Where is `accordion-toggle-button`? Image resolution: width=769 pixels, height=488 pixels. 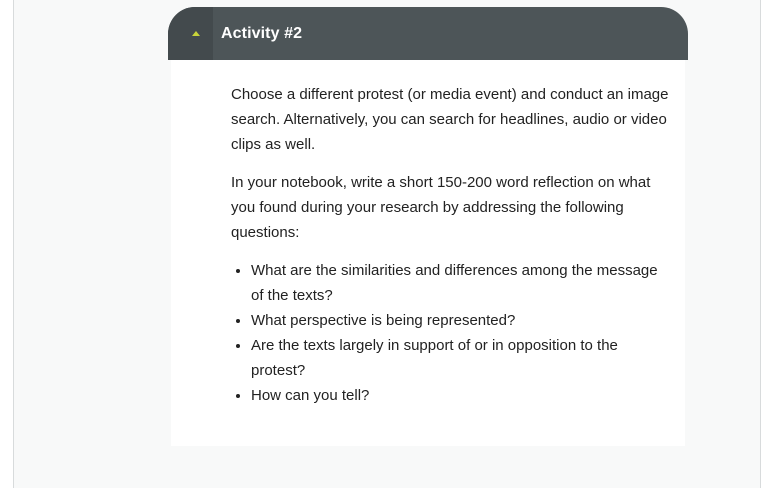 accordion-toggle-button is located at coordinates (190, 33).